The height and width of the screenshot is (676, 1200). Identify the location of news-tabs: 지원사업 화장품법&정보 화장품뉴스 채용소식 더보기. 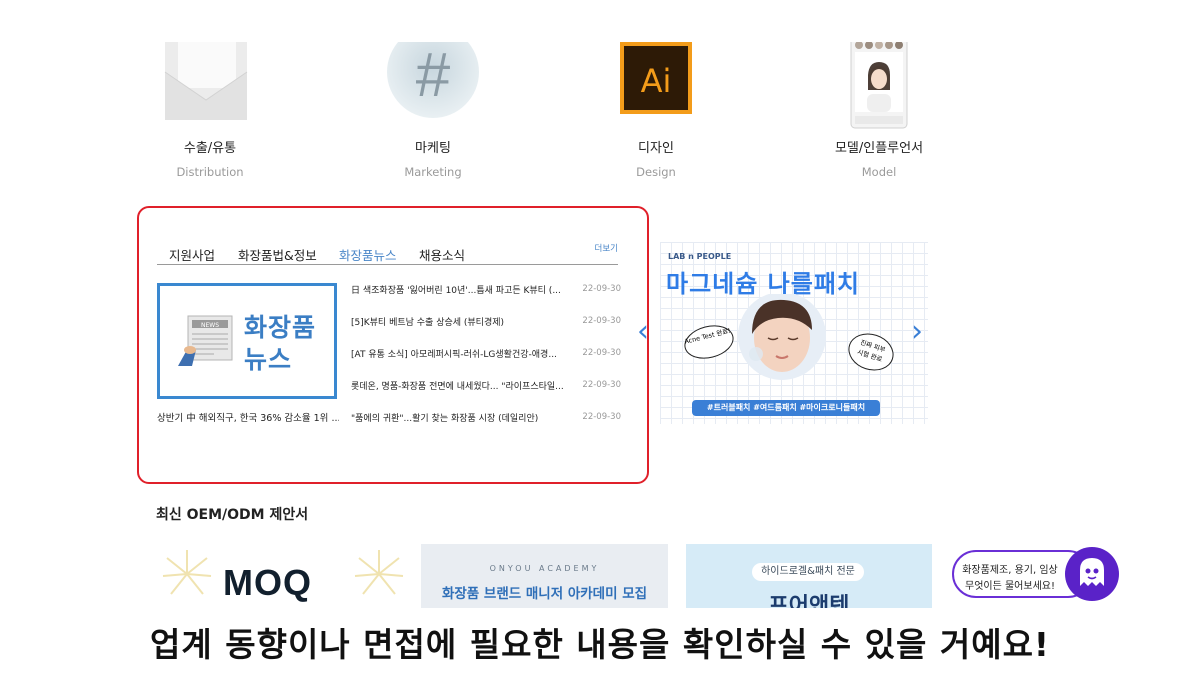
(387, 254).